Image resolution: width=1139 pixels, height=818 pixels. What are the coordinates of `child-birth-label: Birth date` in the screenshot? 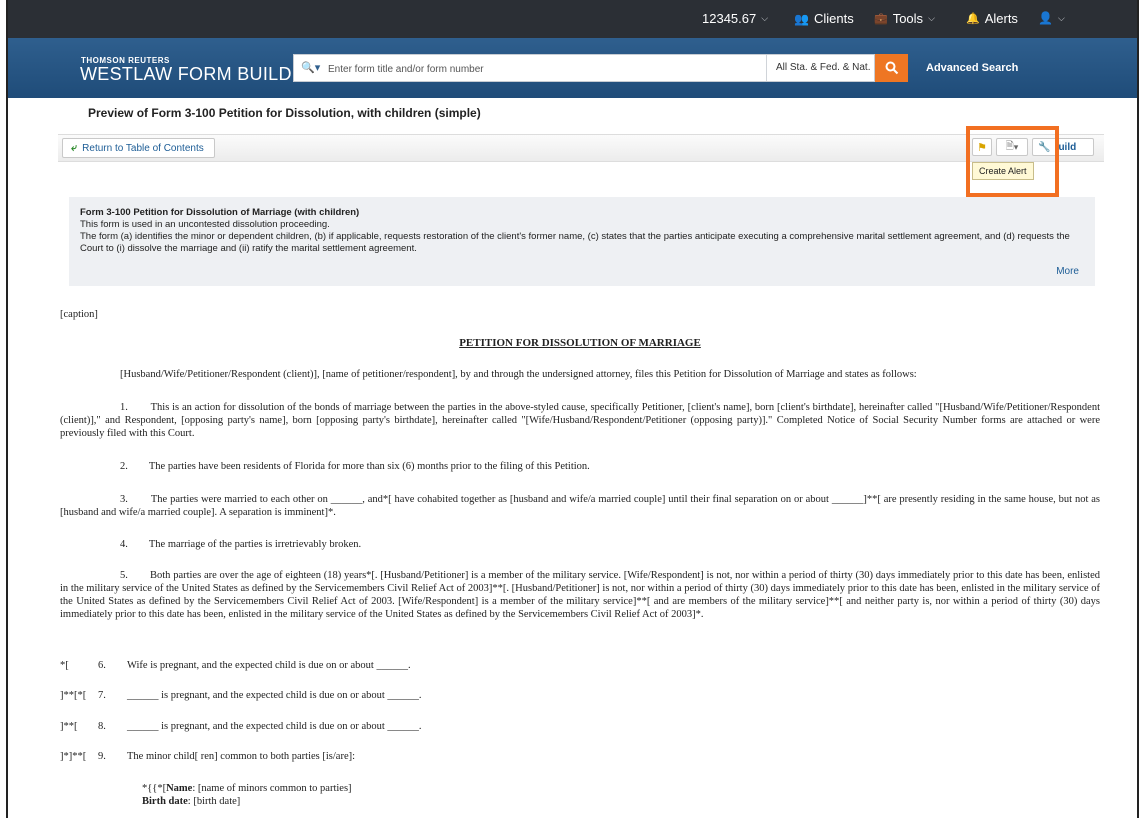 It's located at (165, 801).